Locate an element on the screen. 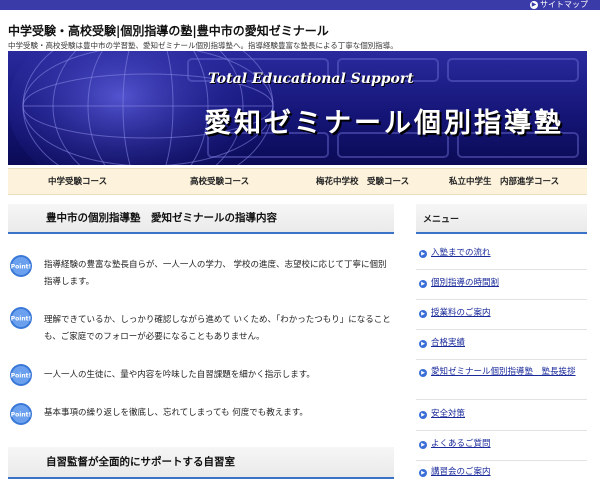  sidebar-item-label: 入塾までの流れ is located at coordinates (461, 253).